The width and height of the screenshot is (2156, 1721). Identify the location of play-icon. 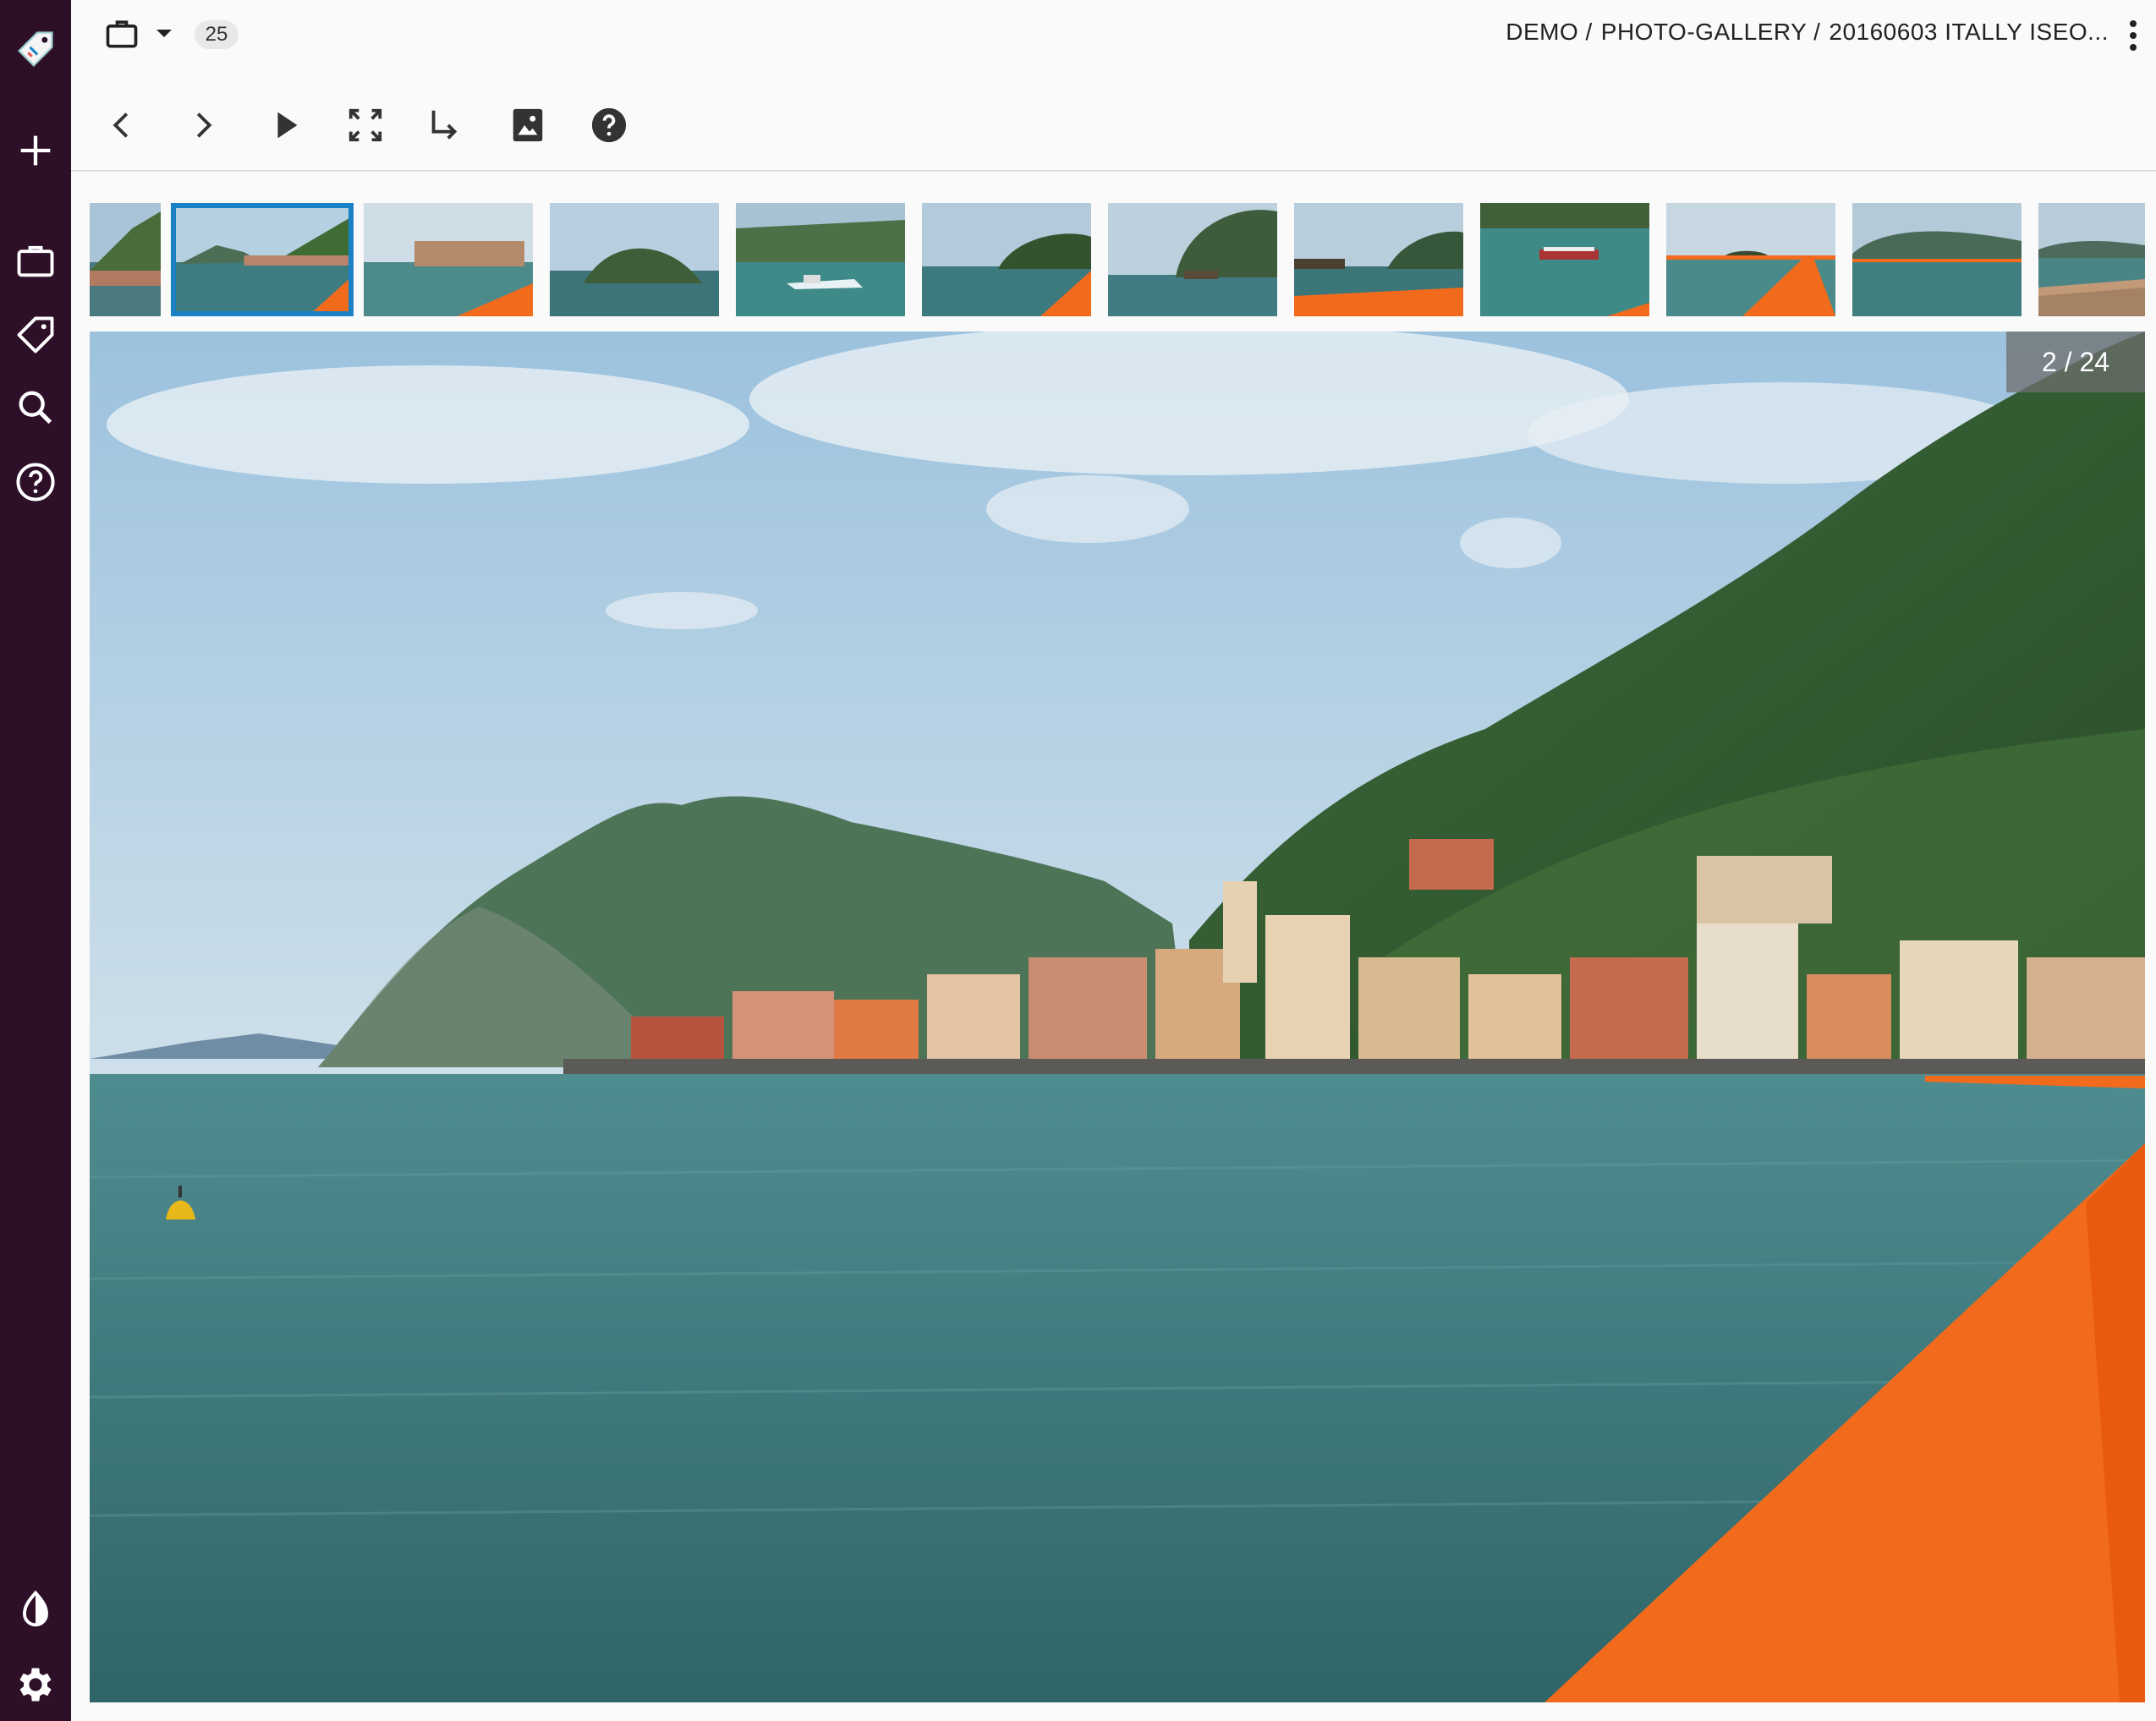
(287, 126).